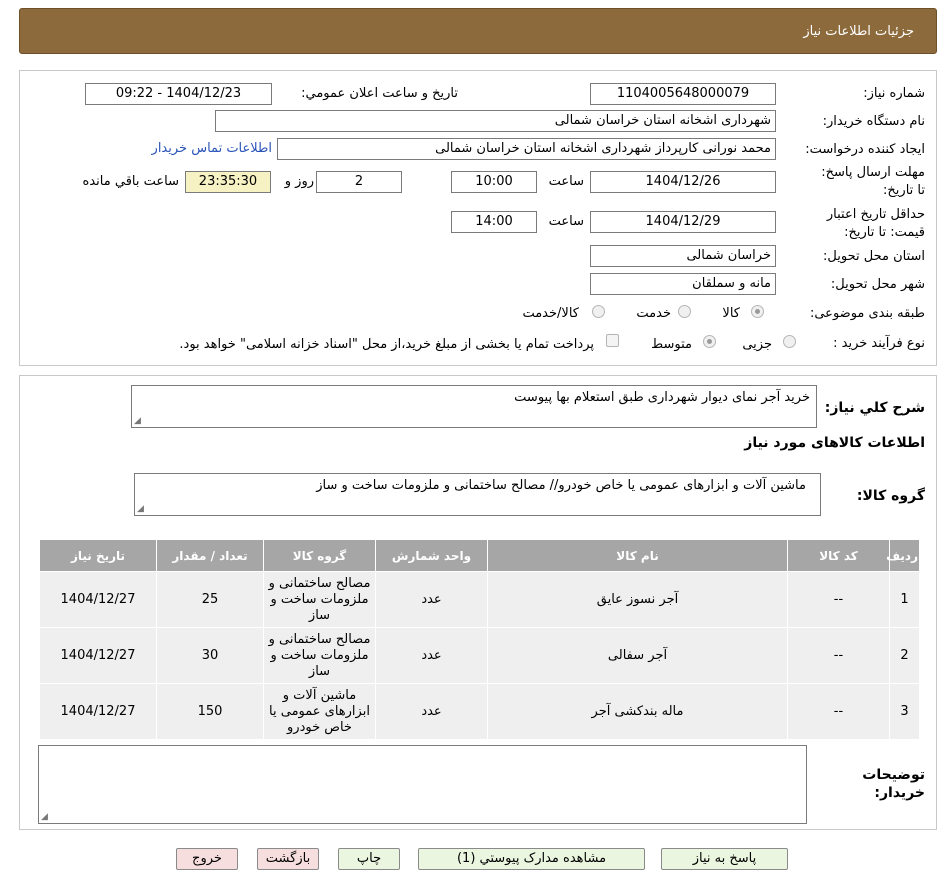 The width and height of the screenshot is (944, 893). I want to click on category-goods-radio, so click(757, 311).